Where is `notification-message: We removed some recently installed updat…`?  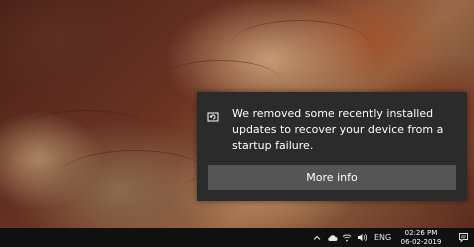 notification-message: We removed some recently installed updat… is located at coordinates (338, 129).